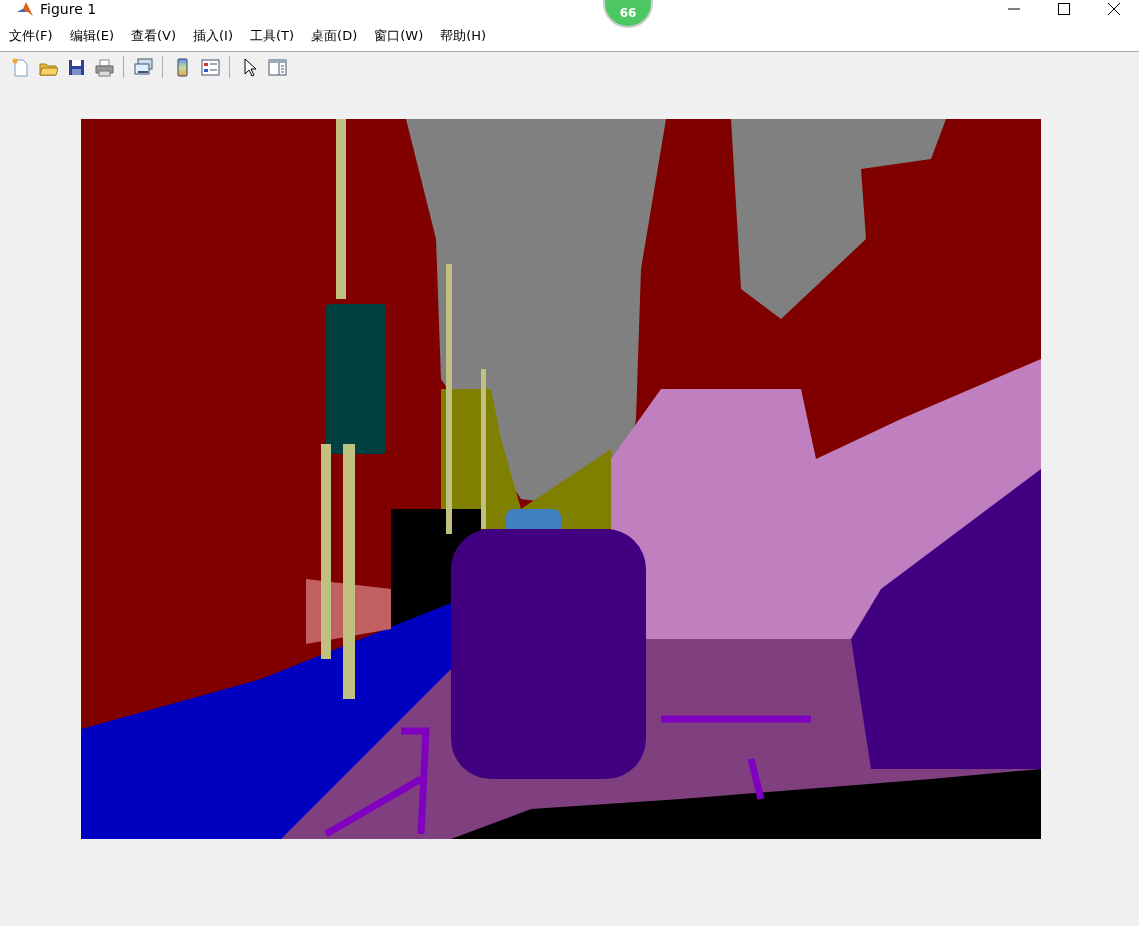  What do you see at coordinates (1014, 9) in the screenshot?
I see `minimize-icon` at bounding box center [1014, 9].